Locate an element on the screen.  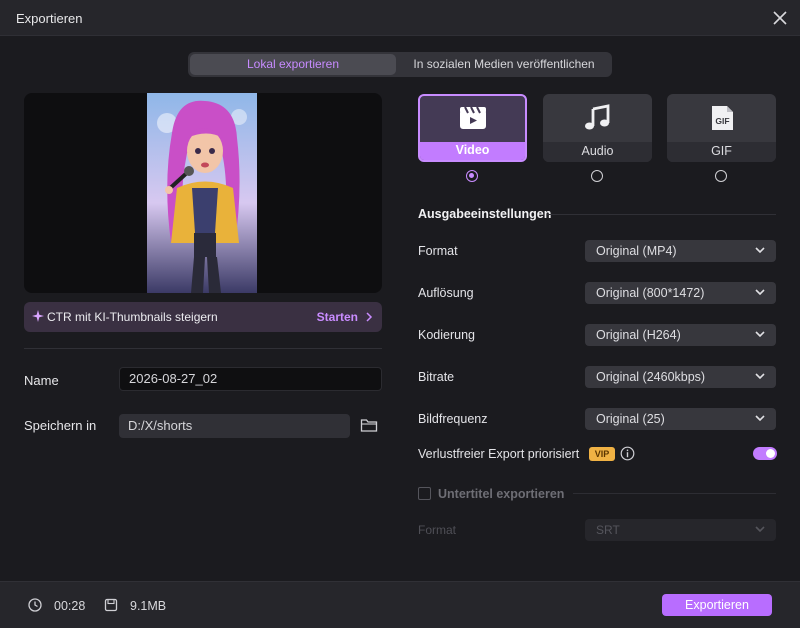
ctr-banner-text: CTR mit KI-Thumbnails steigern is located at coordinates (132, 317).